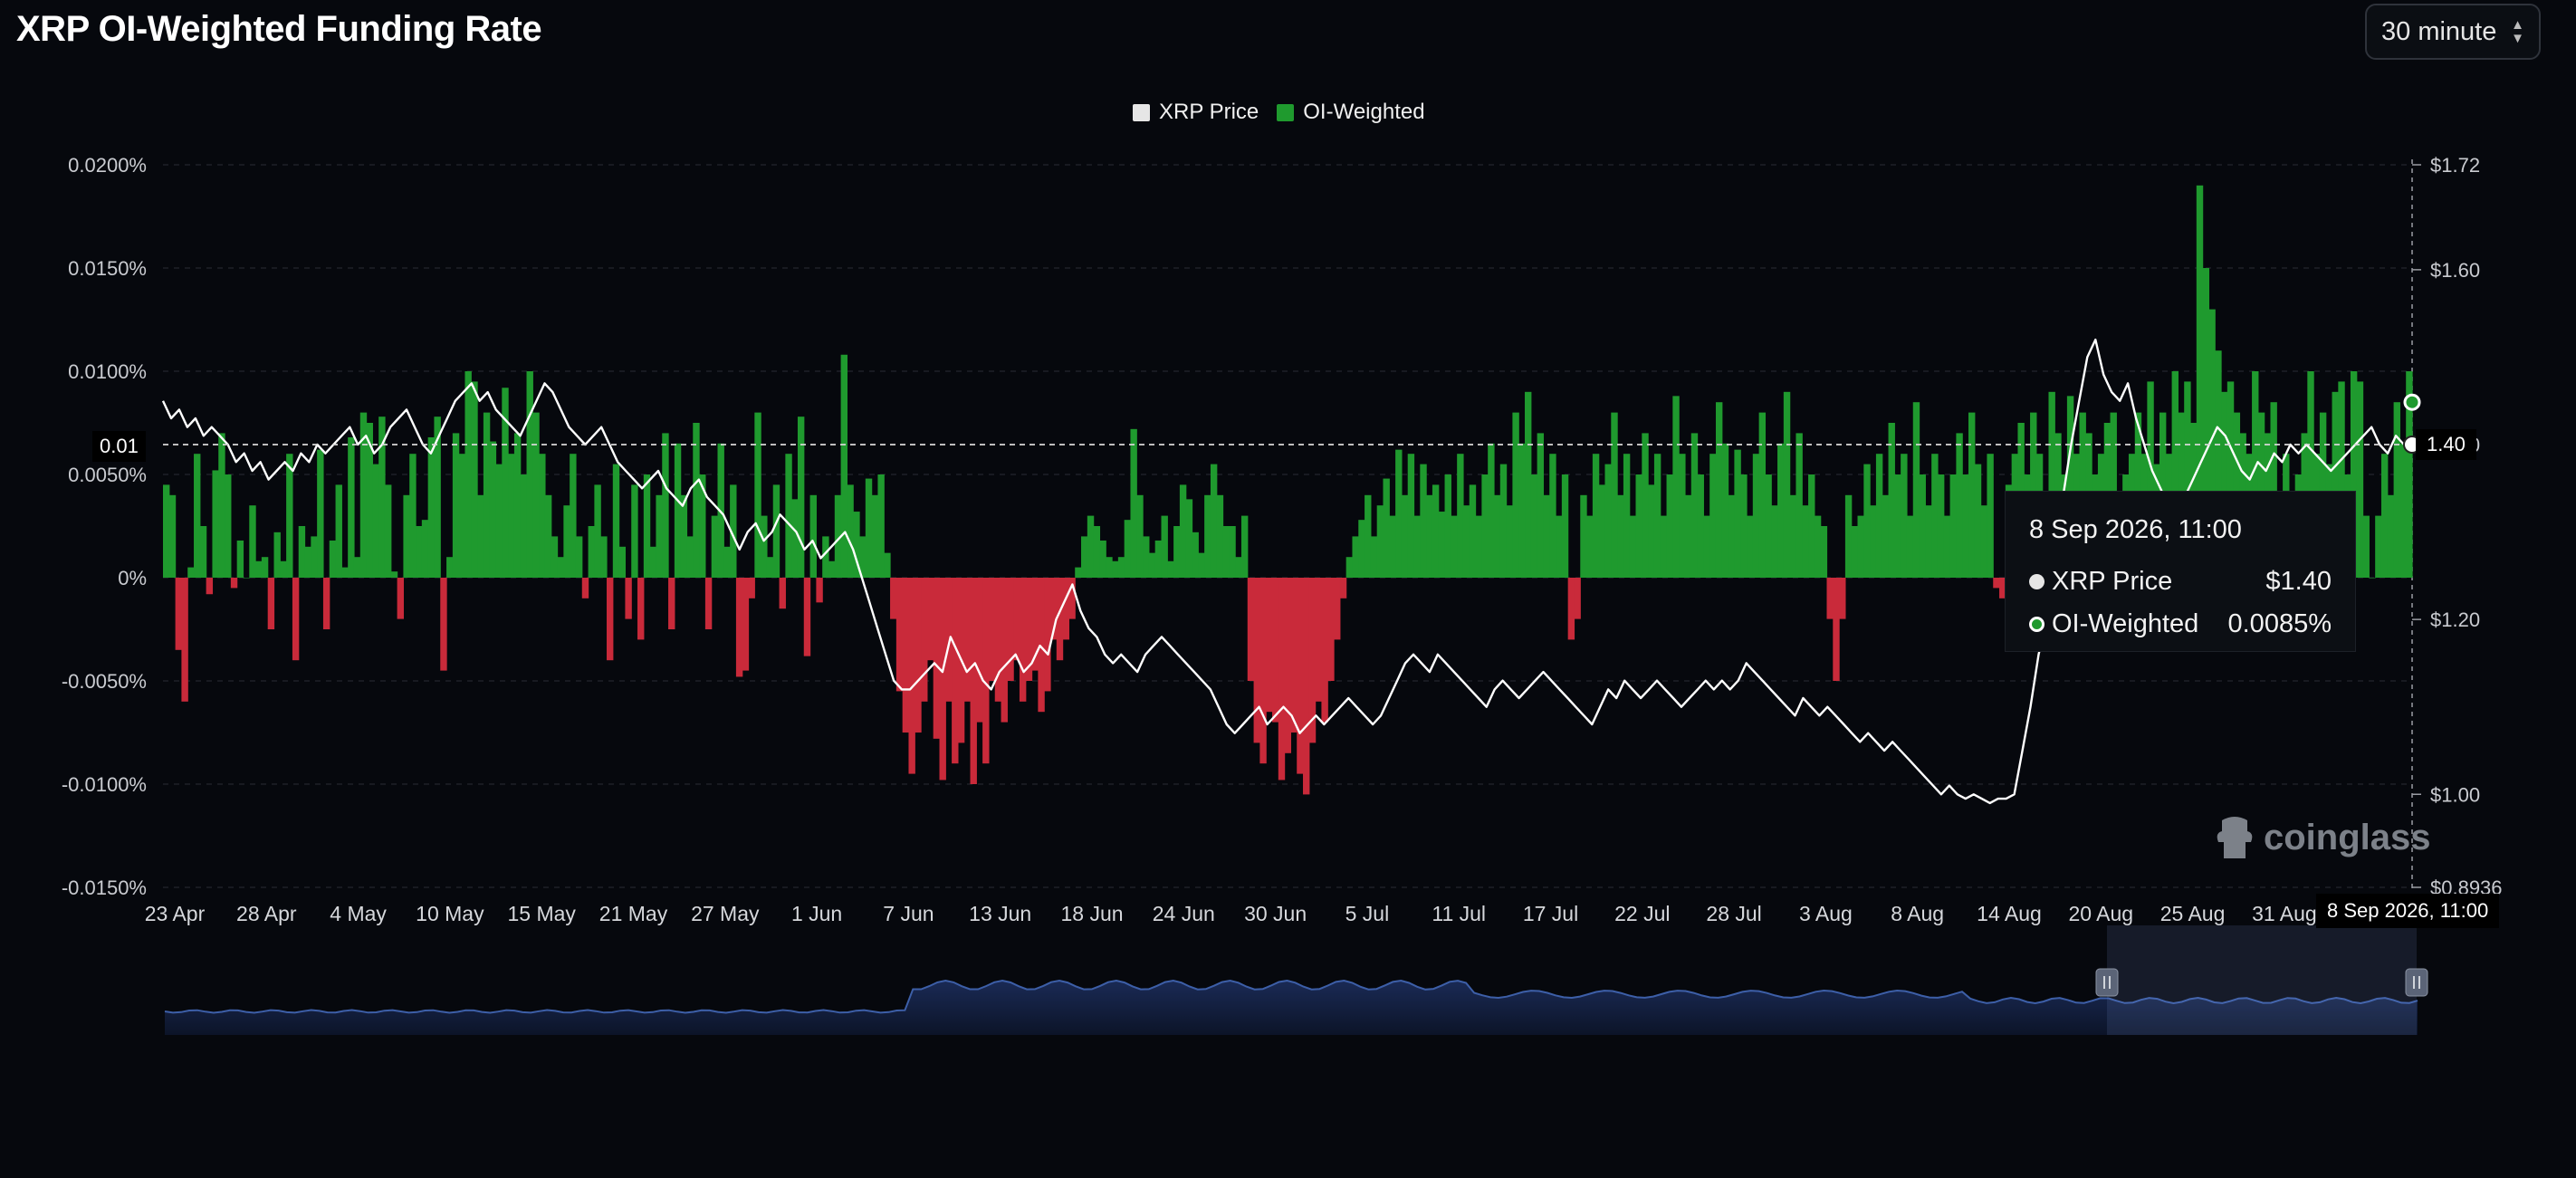 The width and height of the screenshot is (2576, 1178). Describe the element at coordinates (1184, 913) in the screenshot. I see `x-tick-label: 24 Jun` at that location.